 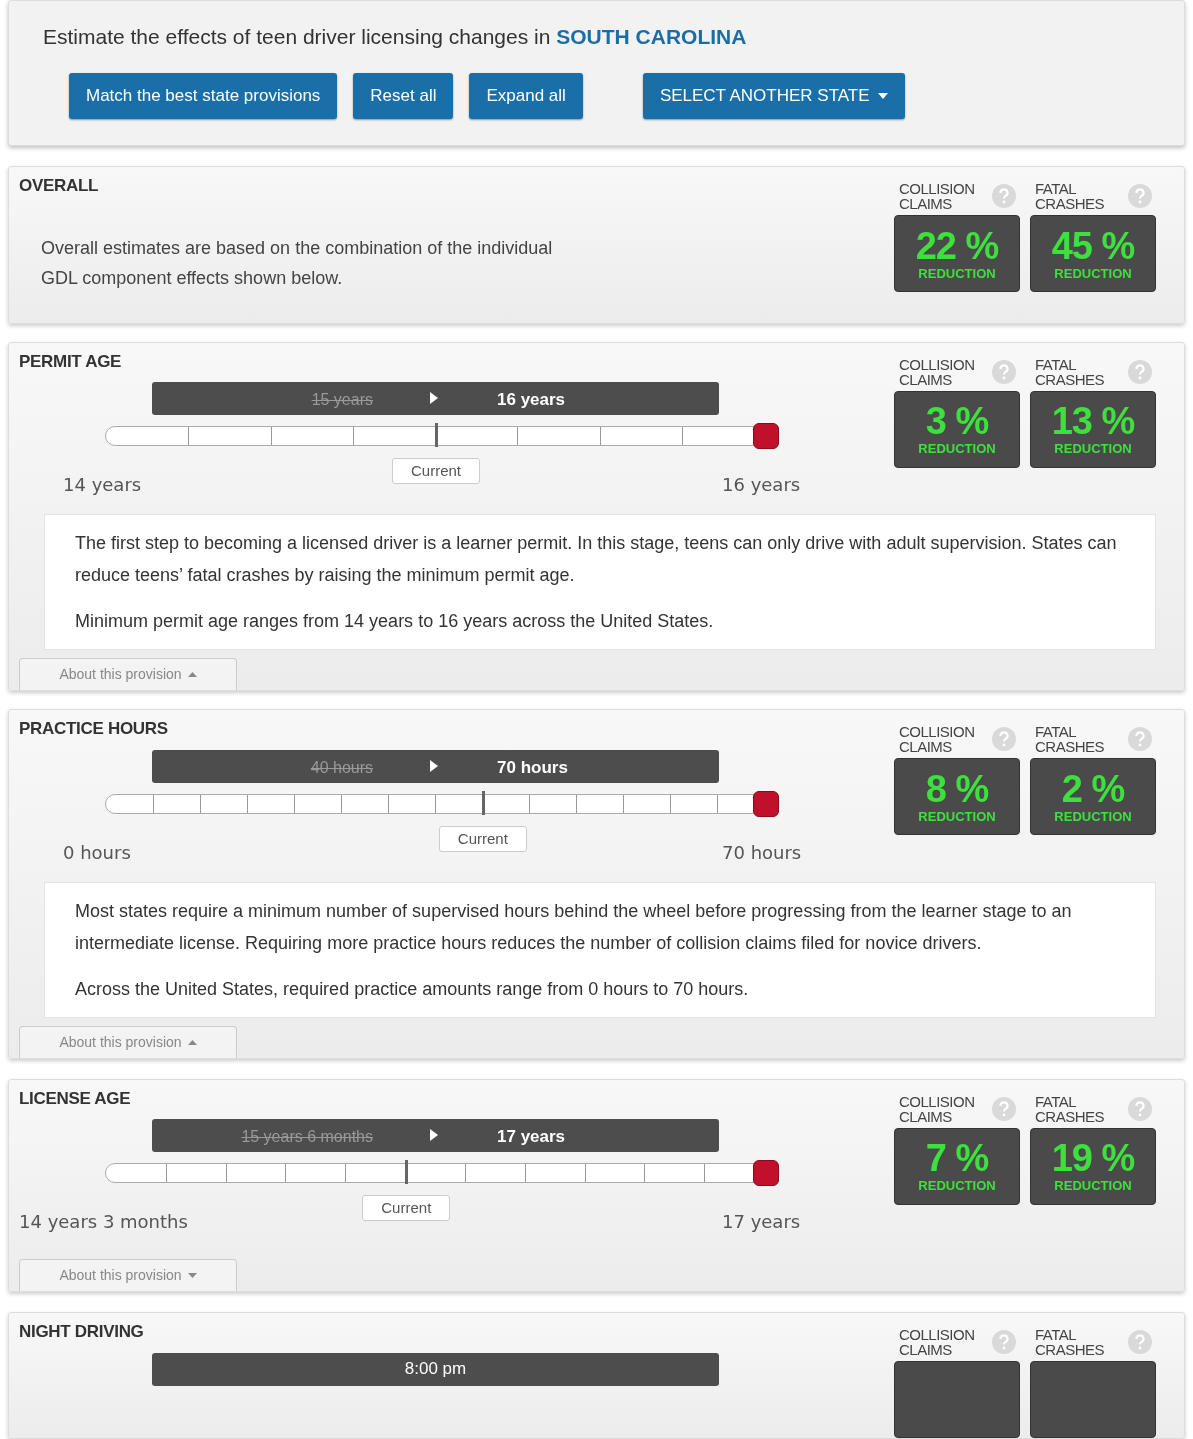 What do you see at coordinates (957, 245) in the screenshot?
I see `metric-value: 22 %` at bounding box center [957, 245].